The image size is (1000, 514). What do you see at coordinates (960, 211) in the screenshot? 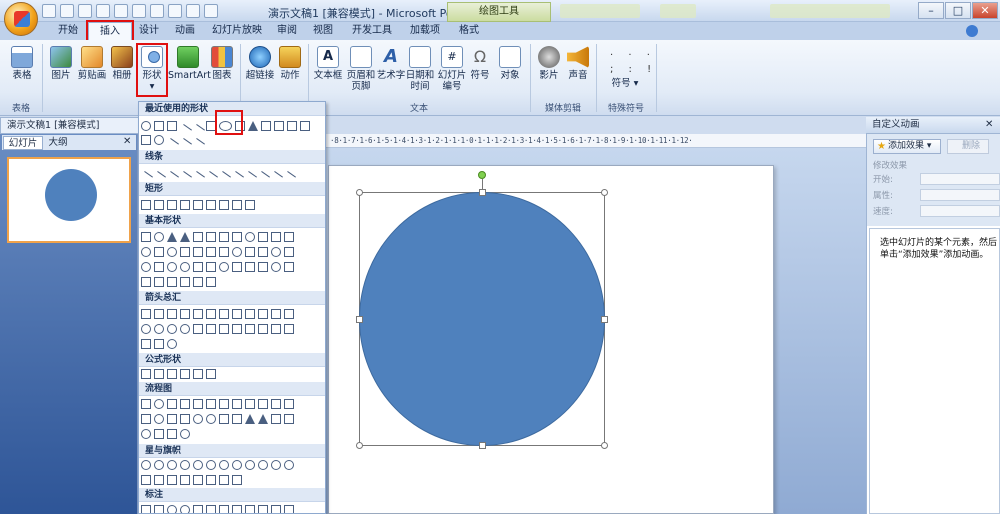
I see `speed-select` at bounding box center [960, 211].